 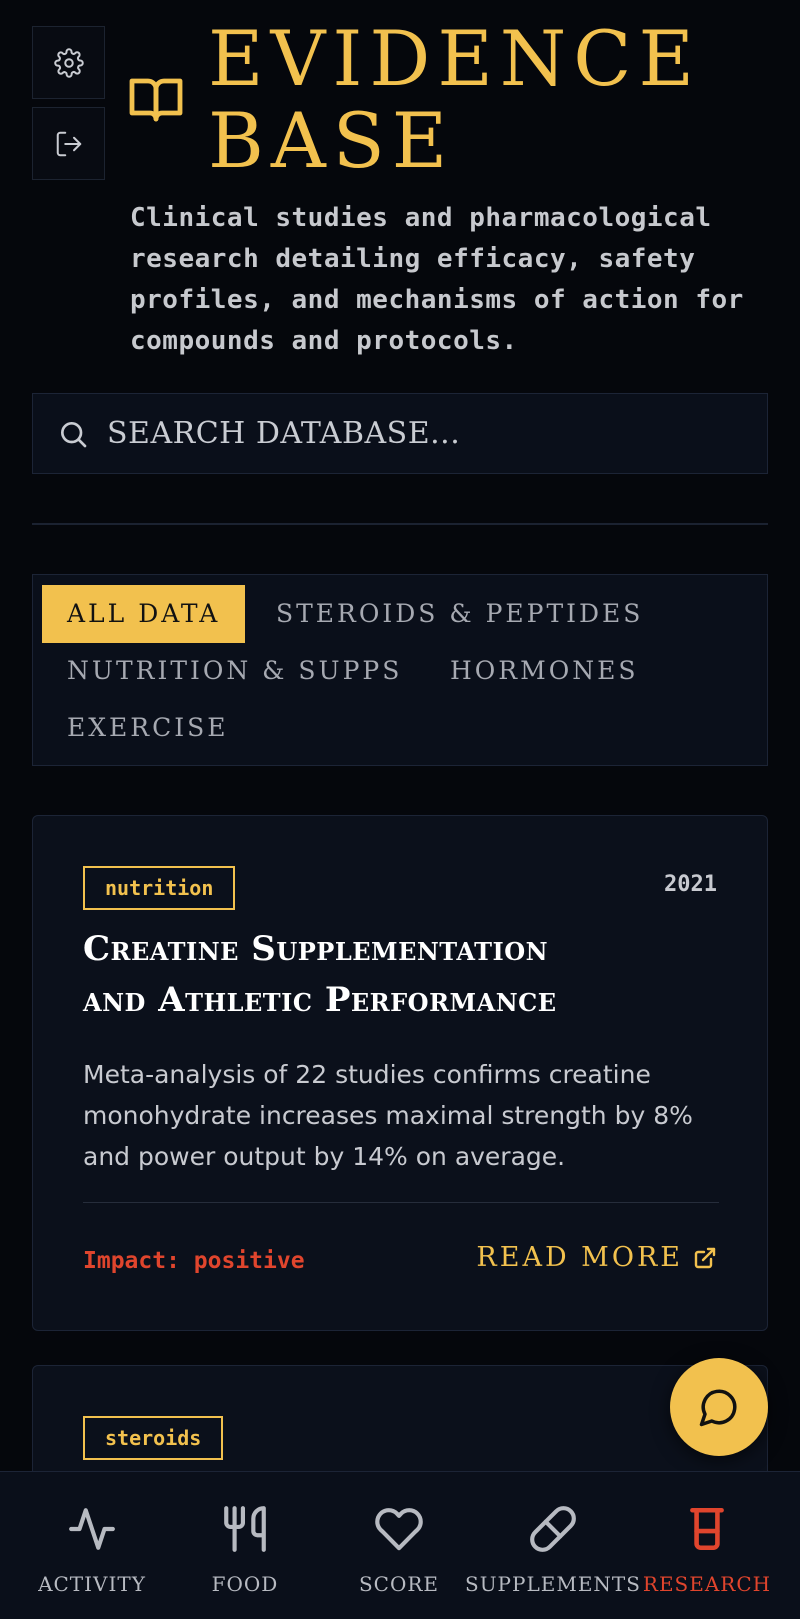 What do you see at coordinates (144, 614) in the screenshot?
I see `filter-chip-all-data: ALL DATA` at bounding box center [144, 614].